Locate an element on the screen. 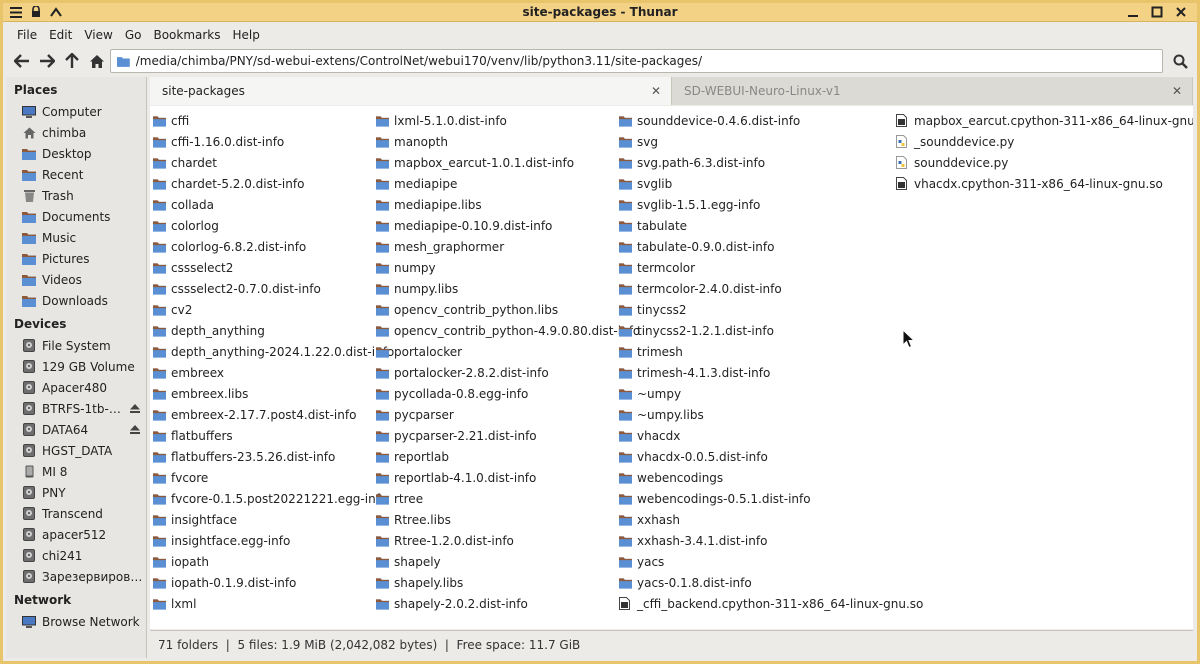  file-item: termcolor-2.4.0.dist-info is located at coordinates (771, 288).